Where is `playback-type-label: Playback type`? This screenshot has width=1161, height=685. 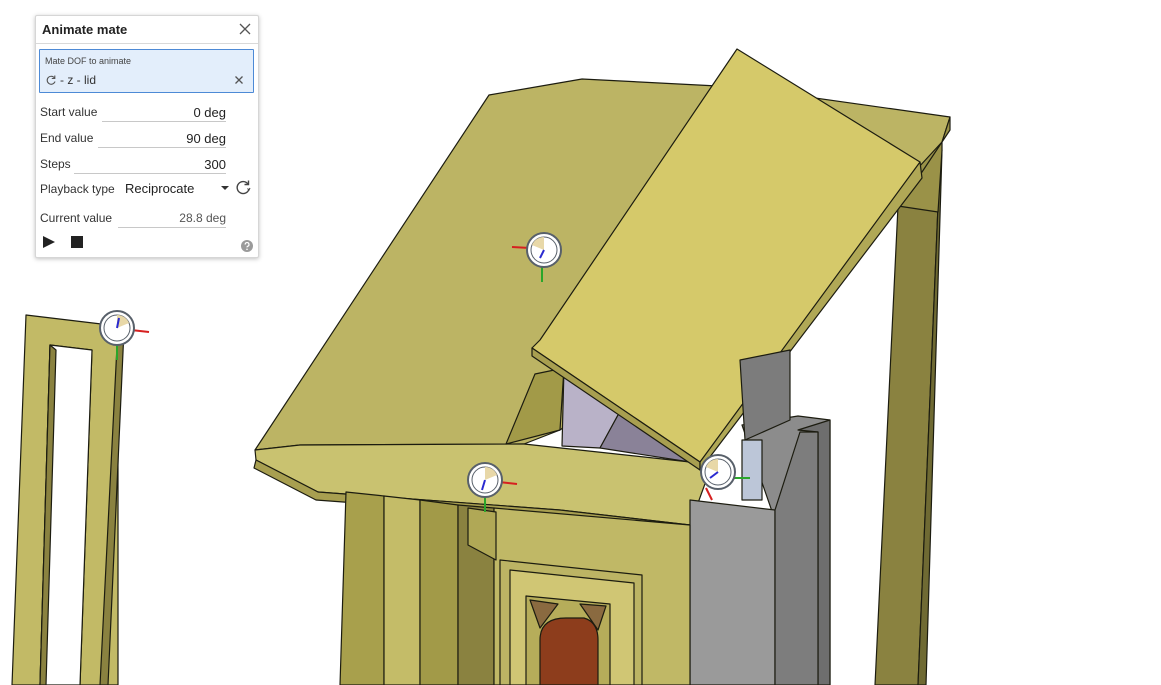 playback-type-label: Playback type is located at coordinates (77, 189).